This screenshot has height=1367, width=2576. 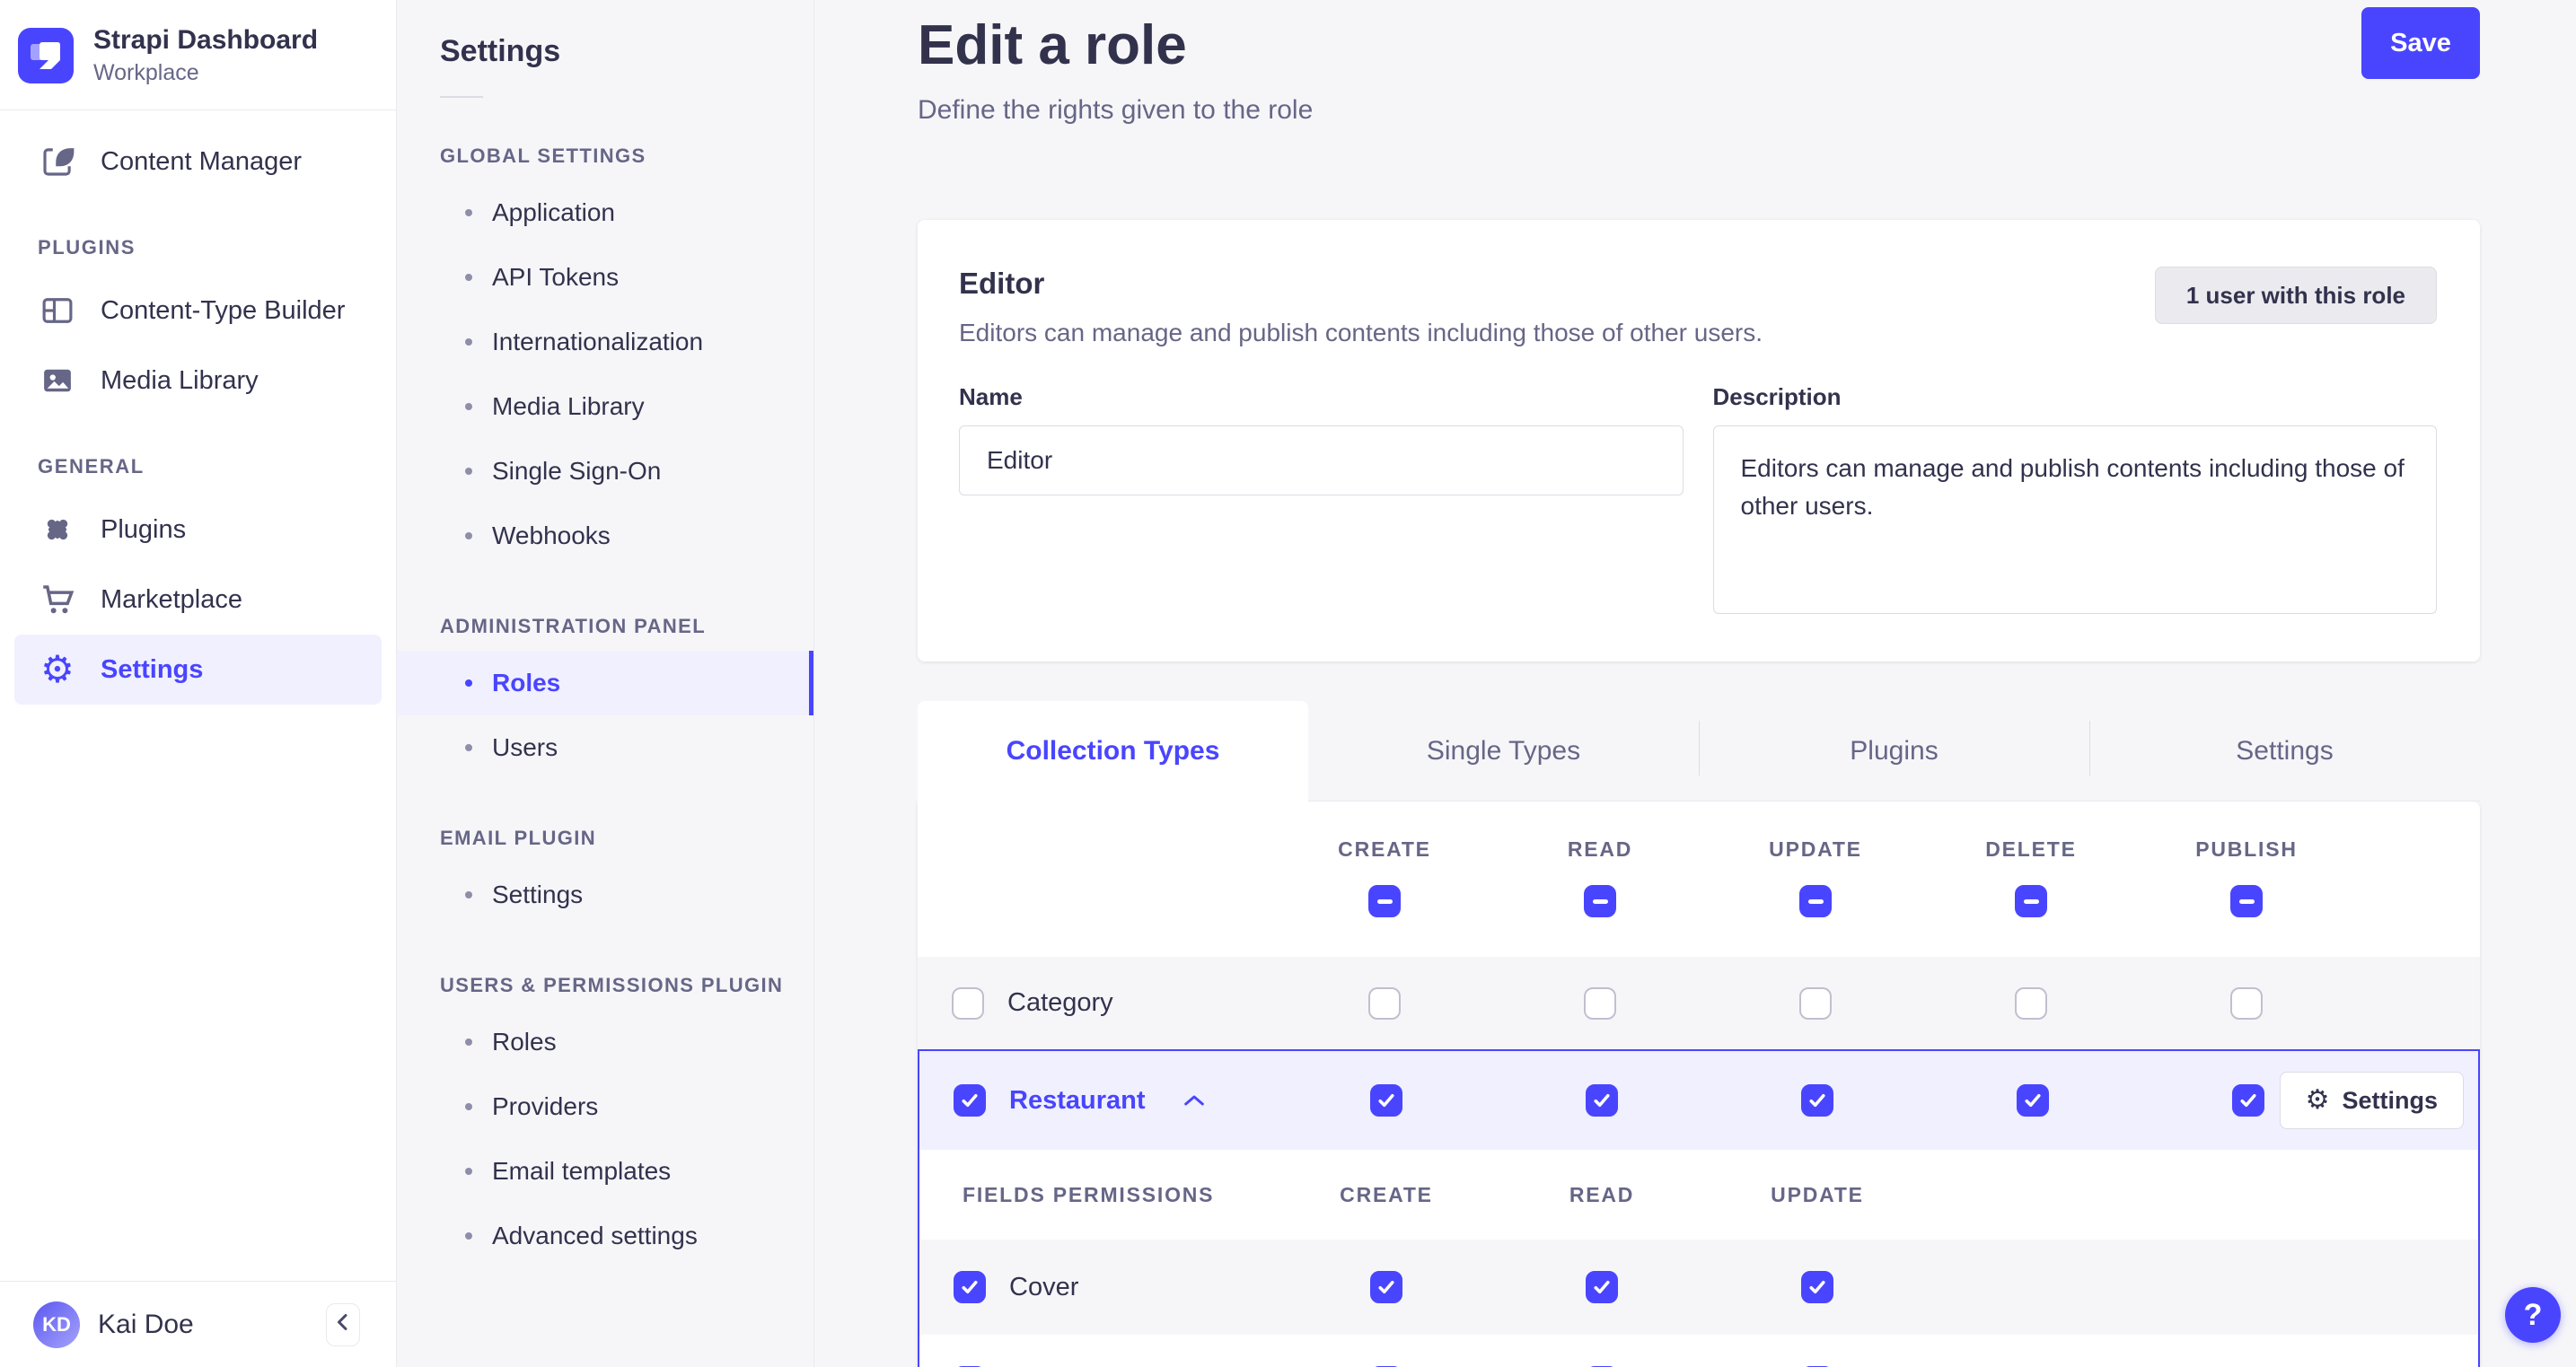 What do you see at coordinates (1600, 1003) in the screenshot?
I see `category-read-checkbox` at bounding box center [1600, 1003].